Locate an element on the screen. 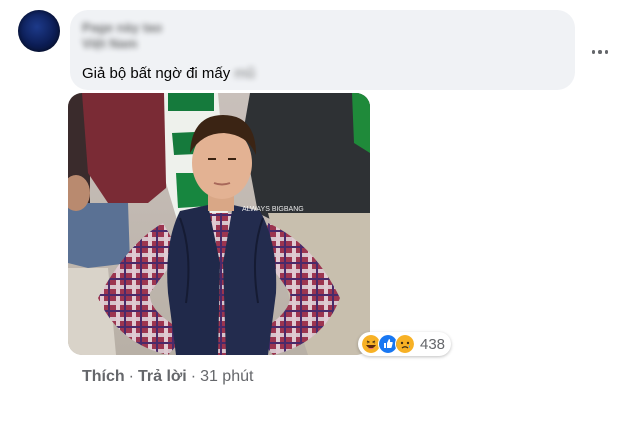 This screenshot has height=435, width=620. comment-text-blurred: mũ is located at coordinates (245, 73).